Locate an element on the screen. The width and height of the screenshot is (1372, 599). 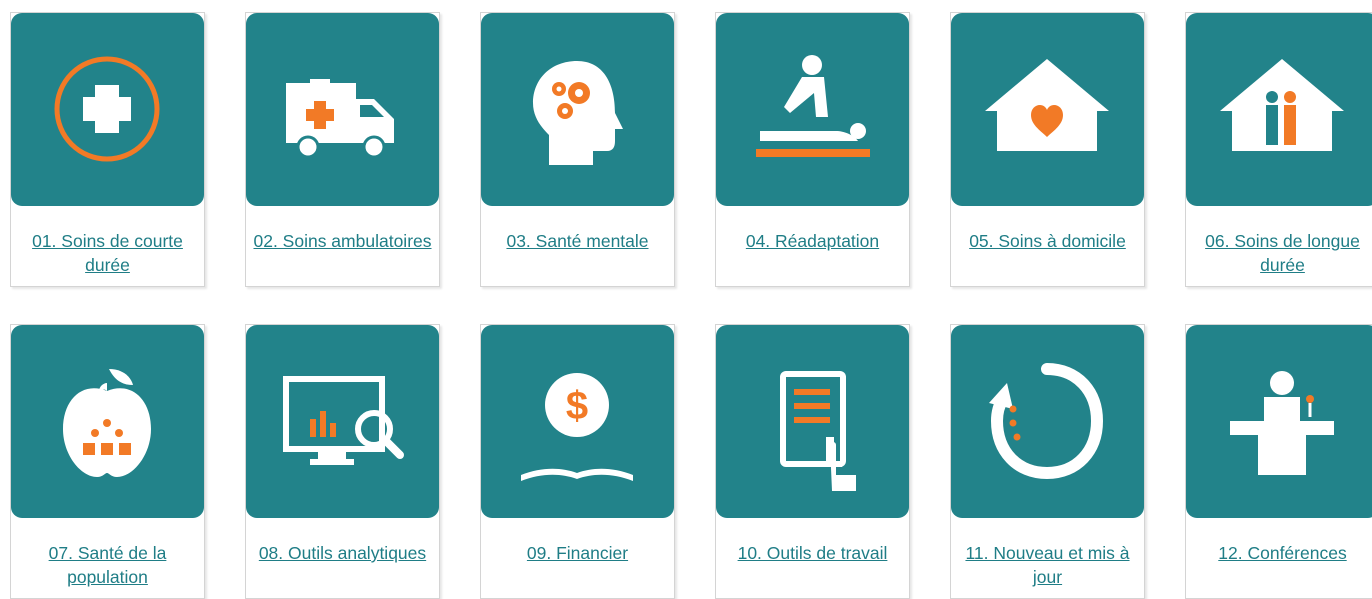
card-soins-ambulatoires: 02. Soins ambulatoires is located at coordinates (342, 149).